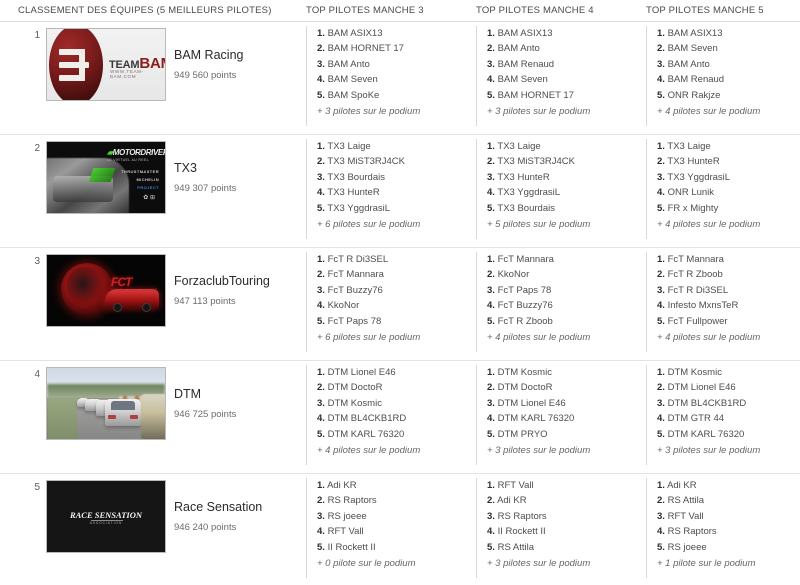 Image resolution: width=800 pixels, height=585 pixels. What do you see at coordinates (348, 95) in the screenshot?
I see `driver-entry: 5. BAM SpoKe` at bounding box center [348, 95].